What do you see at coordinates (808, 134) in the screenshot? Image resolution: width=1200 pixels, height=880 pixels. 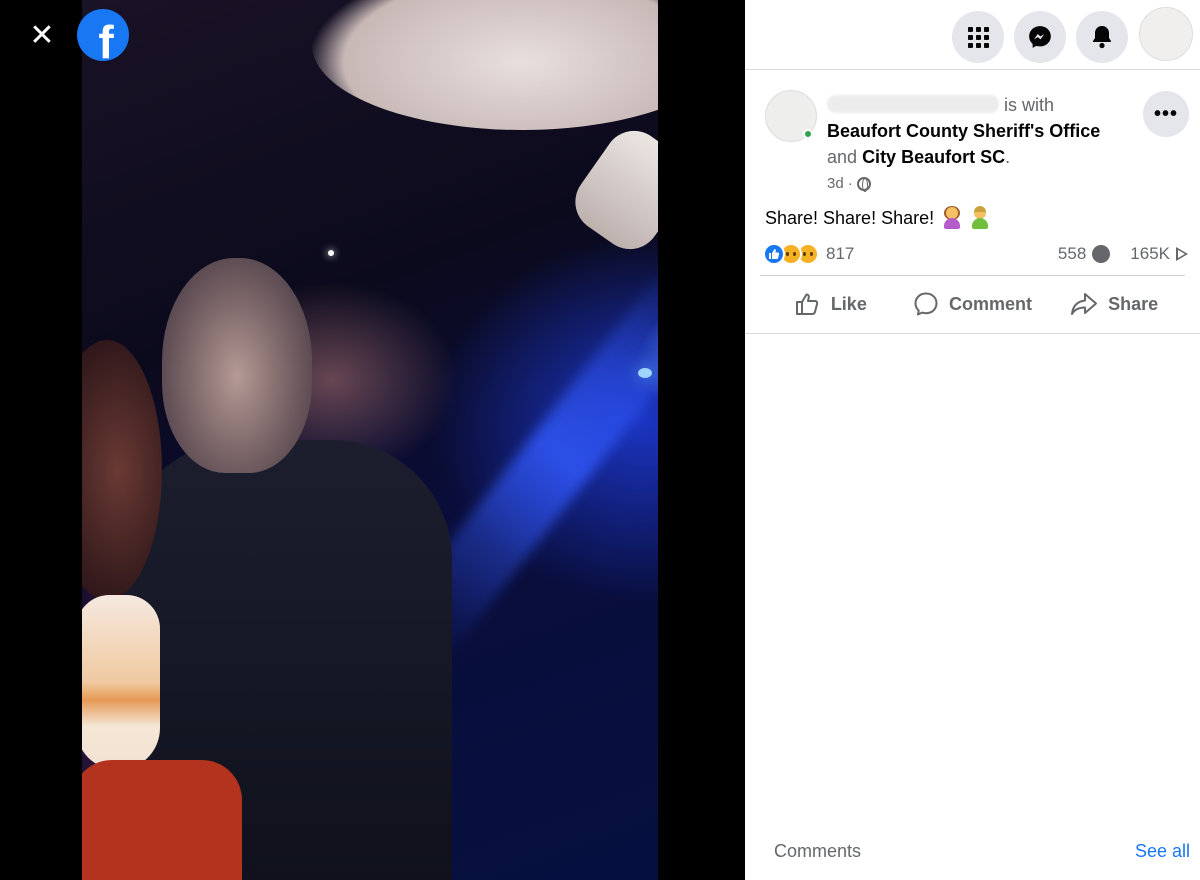 I see `online-status-dot` at bounding box center [808, 134].